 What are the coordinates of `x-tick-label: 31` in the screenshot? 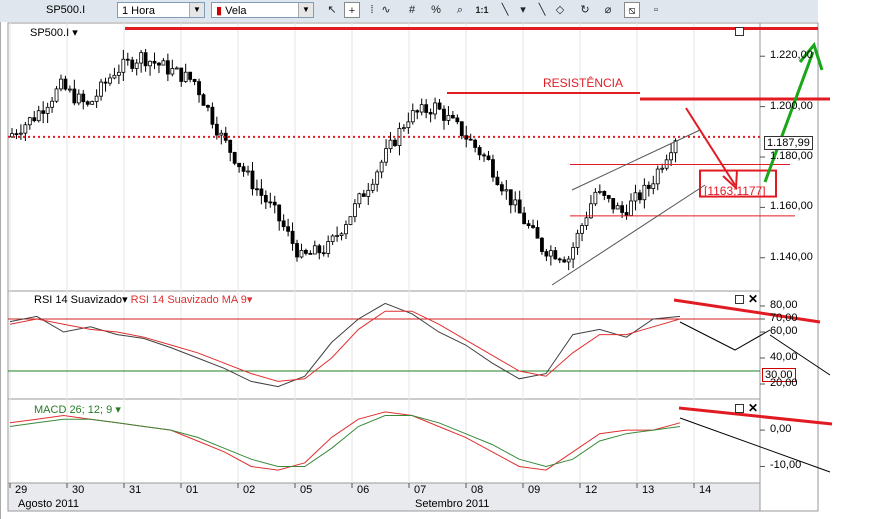 It's located at (135, 490).